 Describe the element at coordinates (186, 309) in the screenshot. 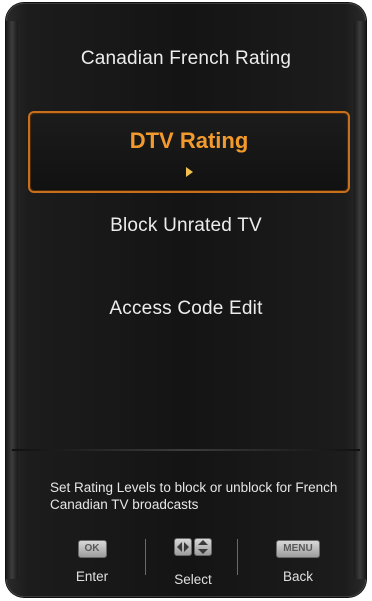

I see `menu-item-access-code-edit: Access Code Edit` at that location.